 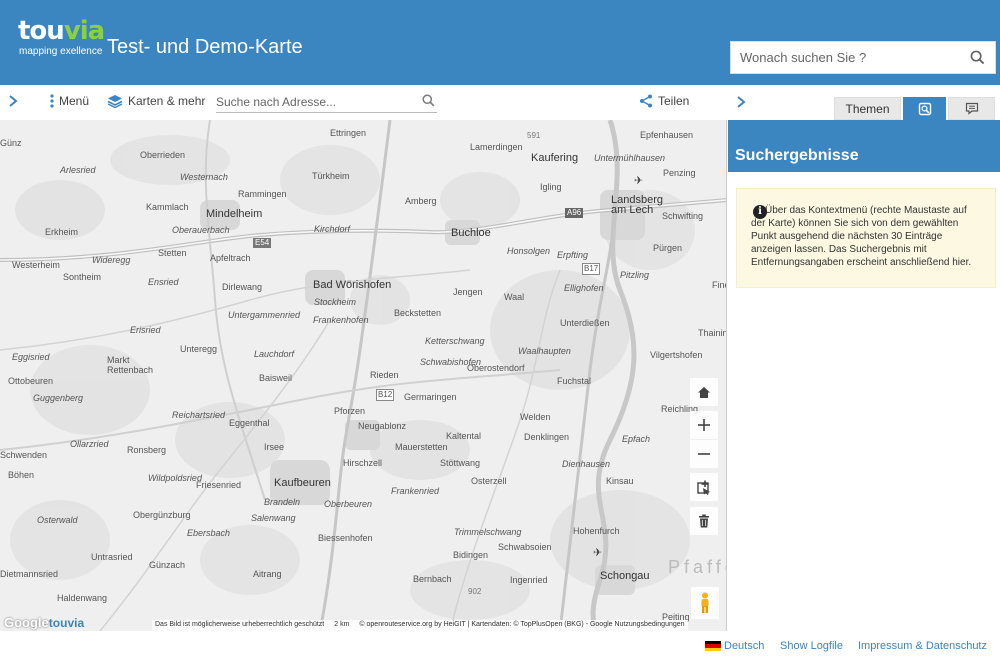 I want to click on collapse-panel-chevron-icon, so click(x=741, y=104).